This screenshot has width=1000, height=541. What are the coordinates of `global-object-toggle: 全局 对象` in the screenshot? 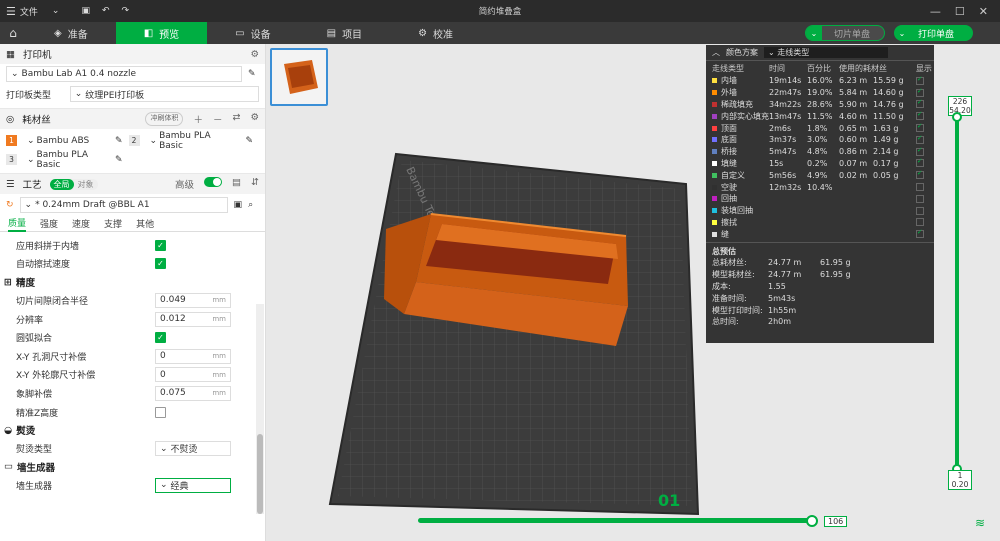 It's located at (73, 184).